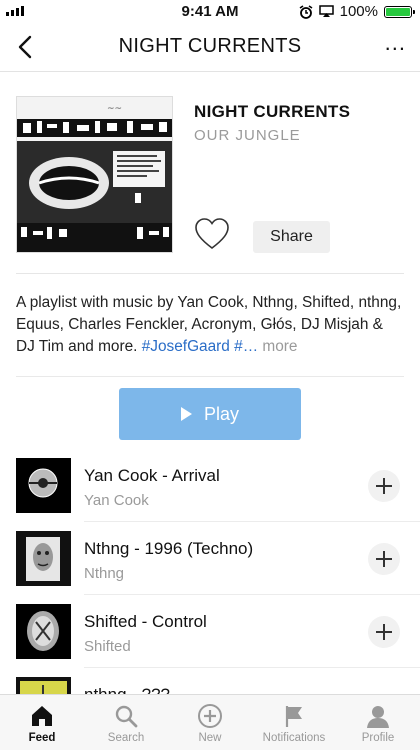  What do you see at coordinates (272, 111) in the screenshot?
I see `playlist-title: NIGHT CURRENTS` at bounding box center [272, 111].